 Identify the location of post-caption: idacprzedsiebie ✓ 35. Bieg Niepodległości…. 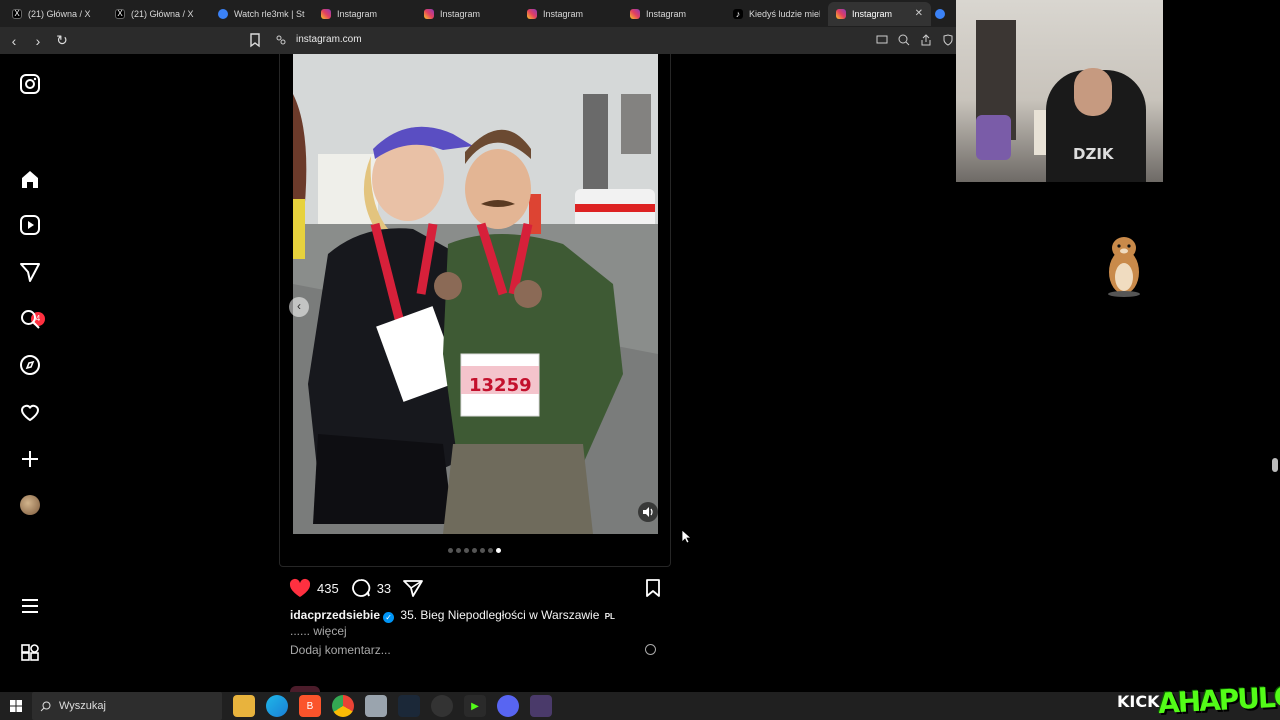
(452, 615).